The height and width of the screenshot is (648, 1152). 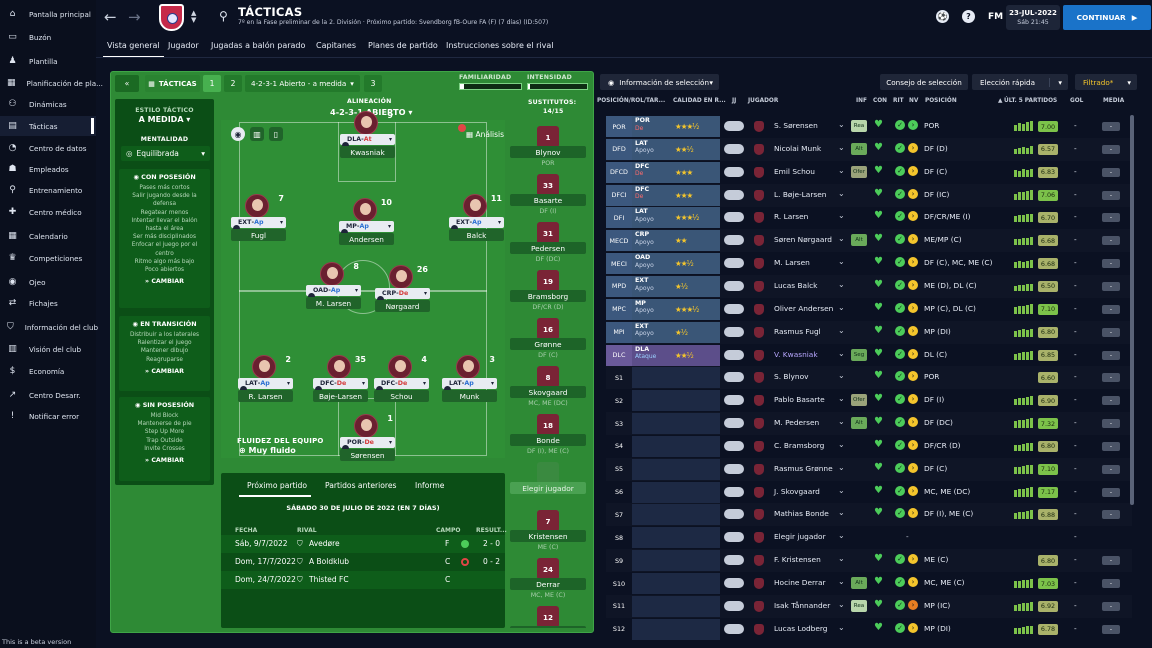 I want to click on player-row: S7 Mathias Bonde ⌄ ♥ ✓ › DF (I), ME (C) 6.88 - -, so click(x=869, y=514).